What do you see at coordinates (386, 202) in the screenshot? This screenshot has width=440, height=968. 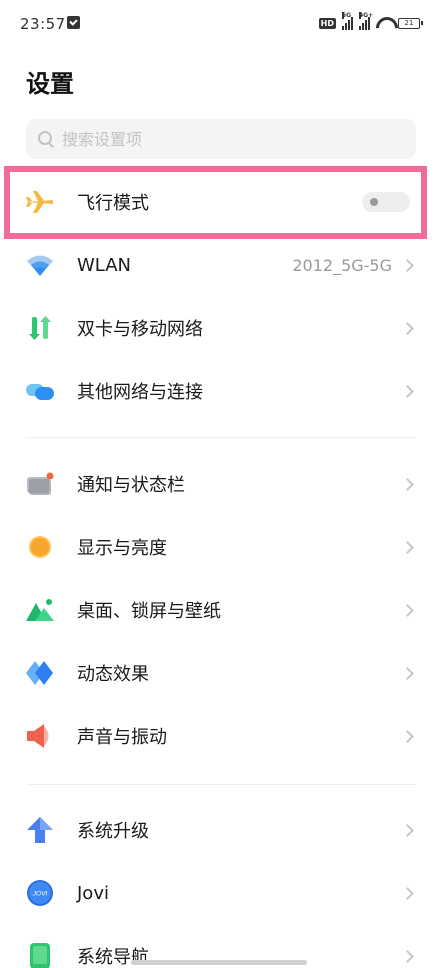 I see `airplane-mode-toggle` at bounding box center [386, 202].